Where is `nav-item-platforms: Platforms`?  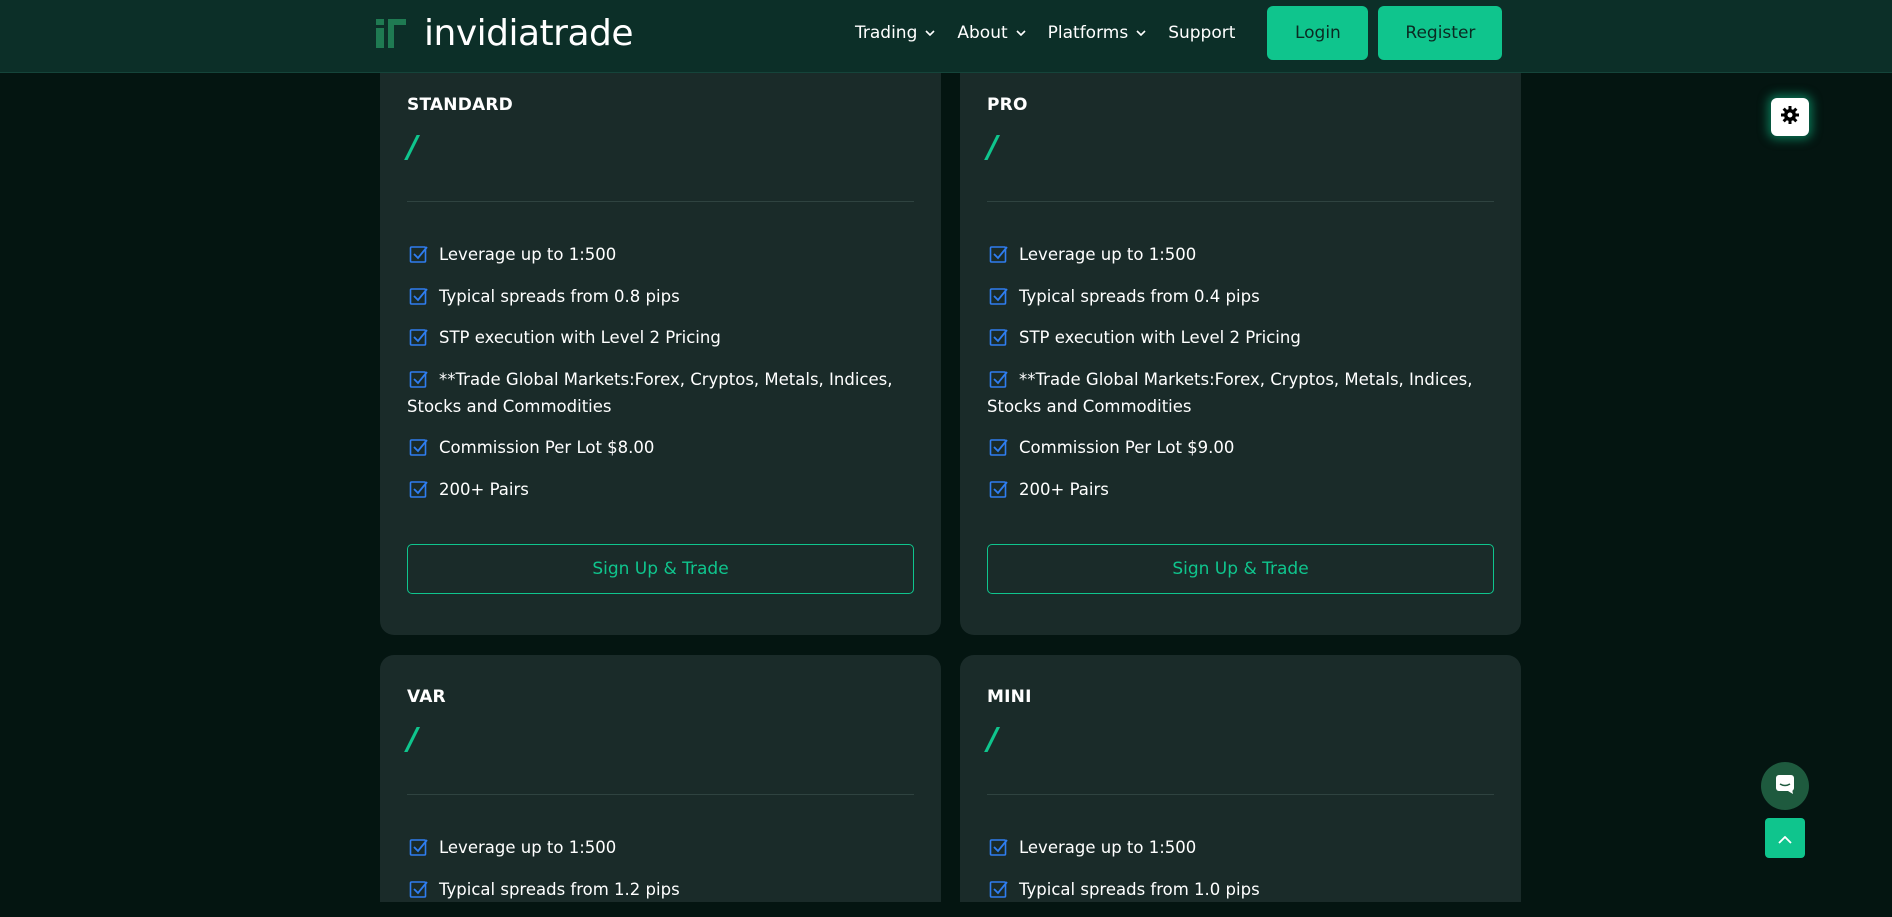
nav-item-platforms: Platforms is located at coordinates (1097, 33).